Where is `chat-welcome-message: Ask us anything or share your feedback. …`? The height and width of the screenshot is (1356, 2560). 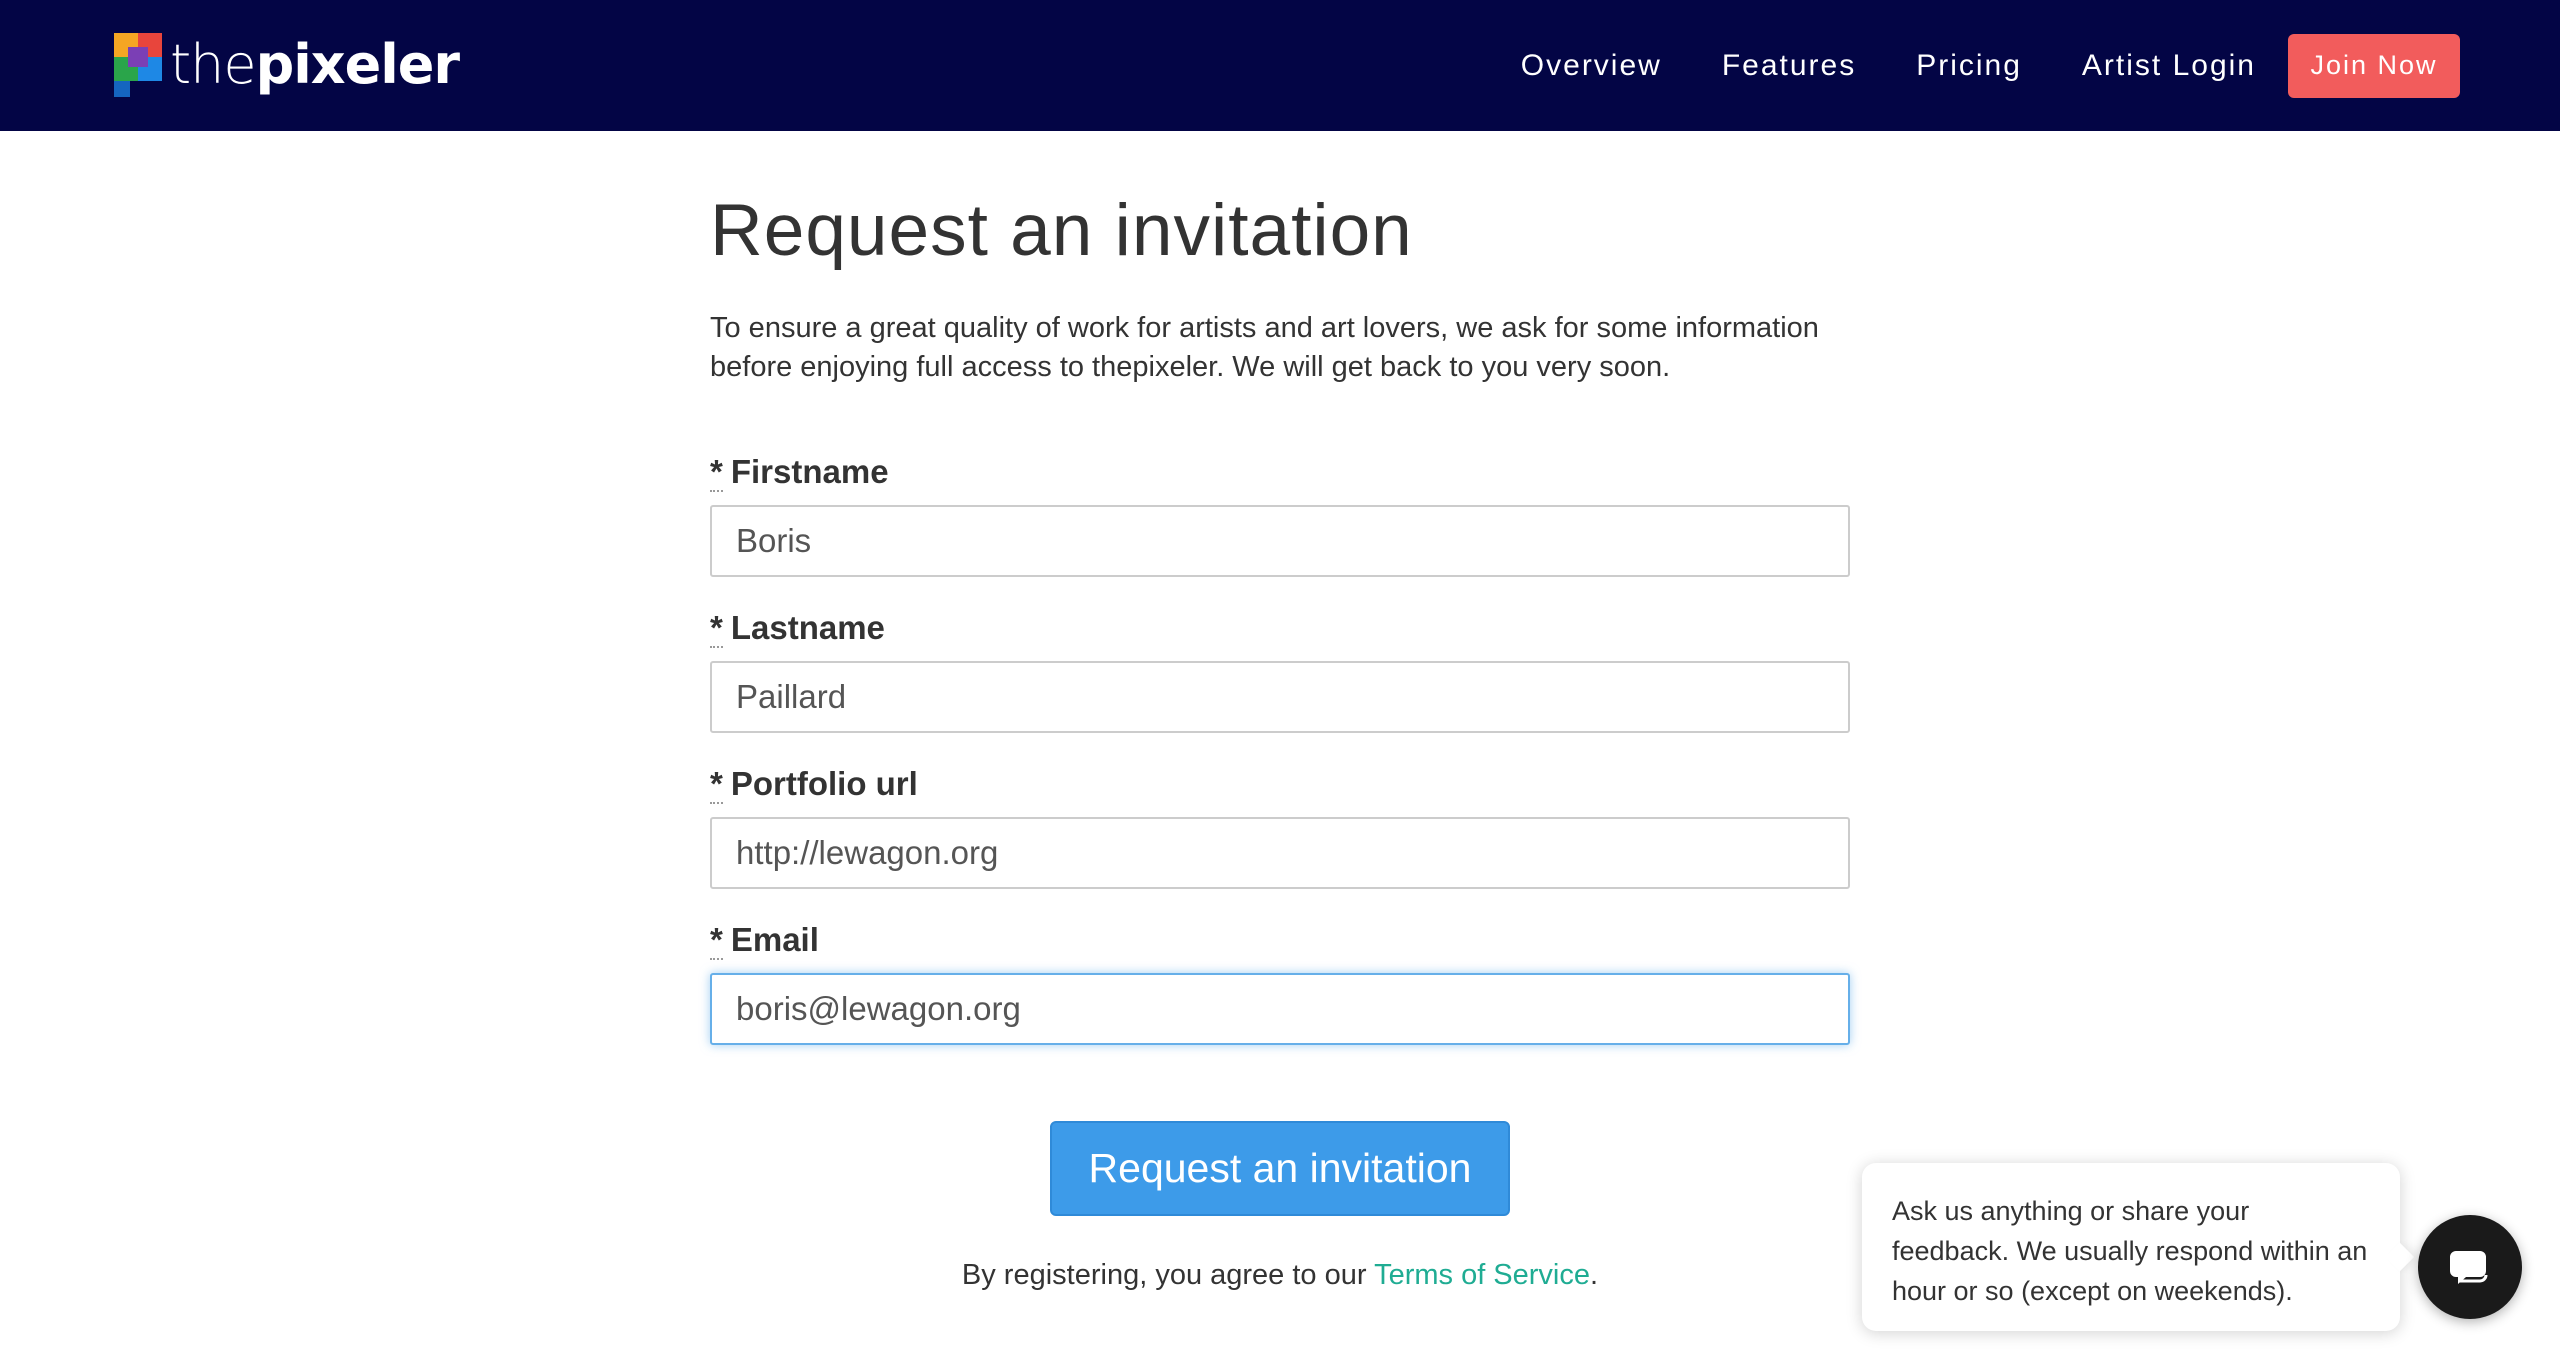
chat-welcome-message: Ask us anything or share your feedback. … is located at coordinates (2130, 1251).